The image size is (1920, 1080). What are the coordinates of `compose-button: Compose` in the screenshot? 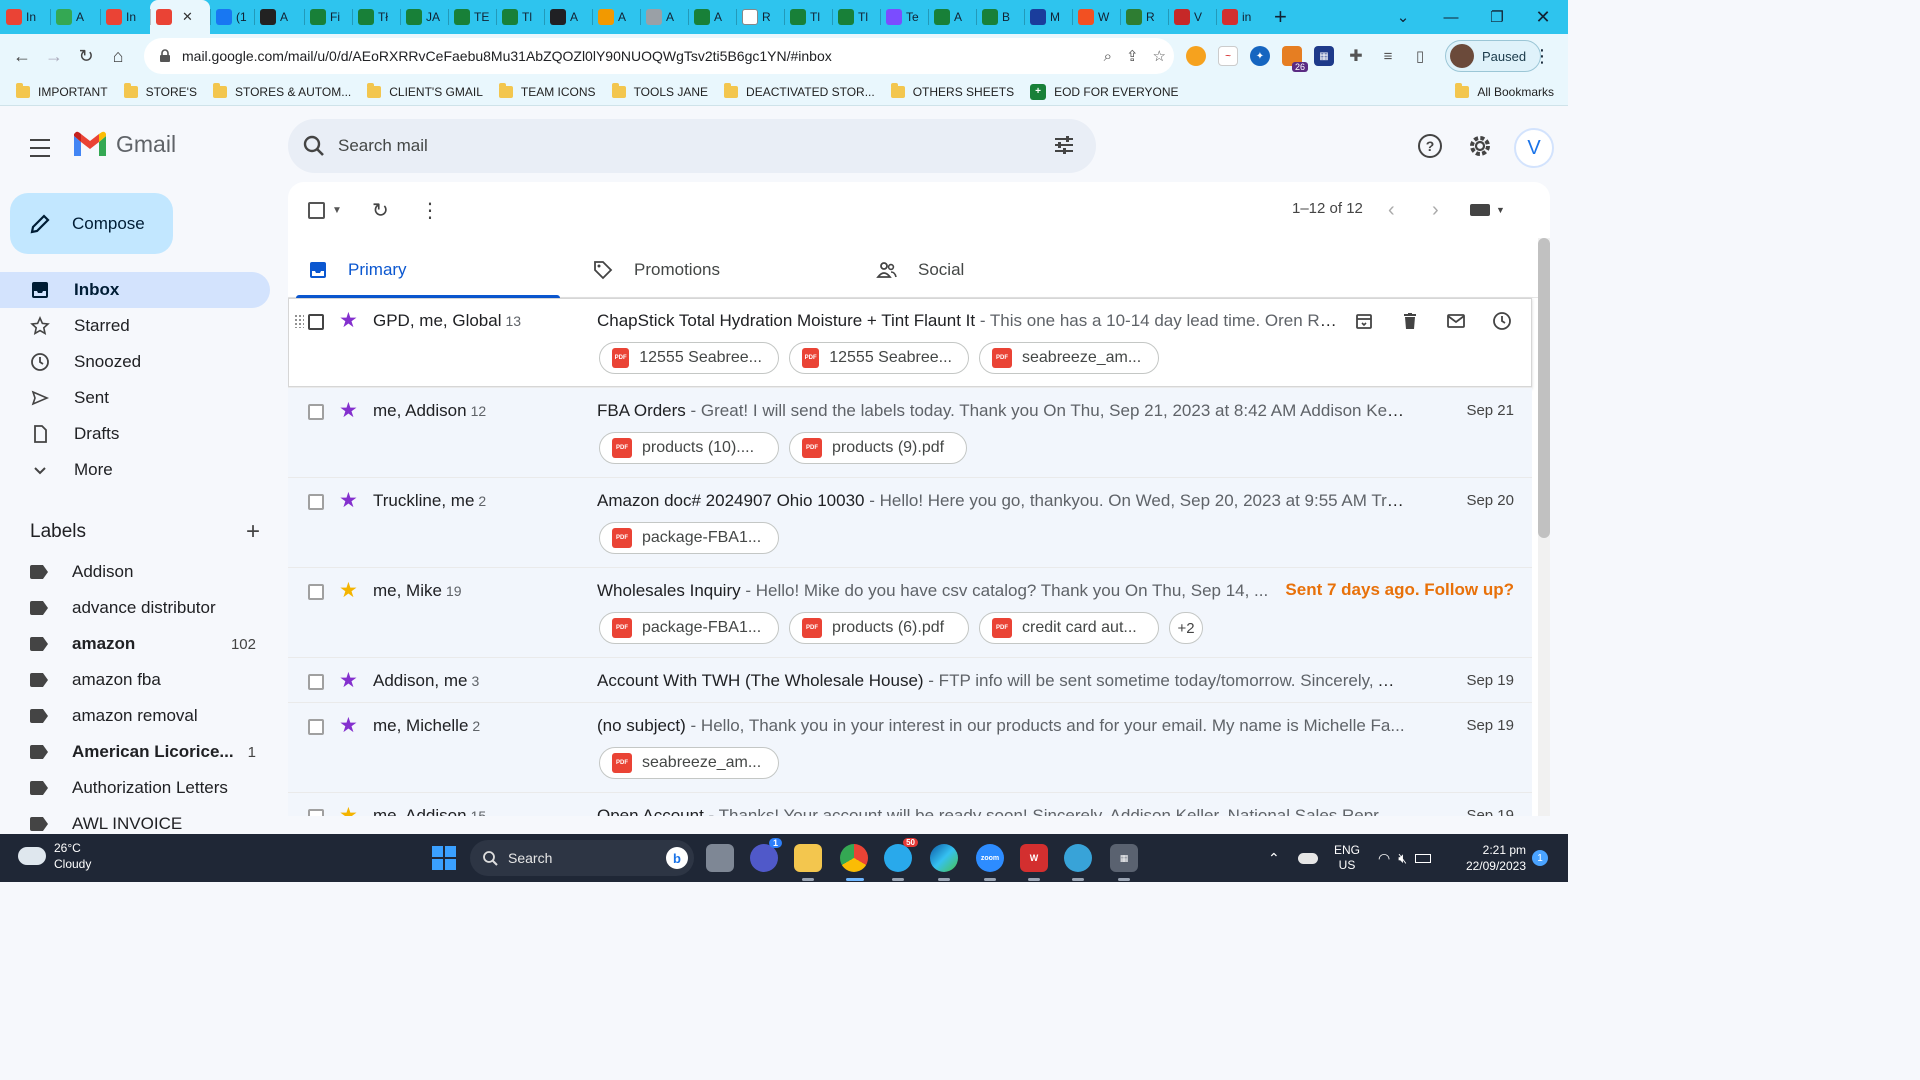 It's located at (91, 223).